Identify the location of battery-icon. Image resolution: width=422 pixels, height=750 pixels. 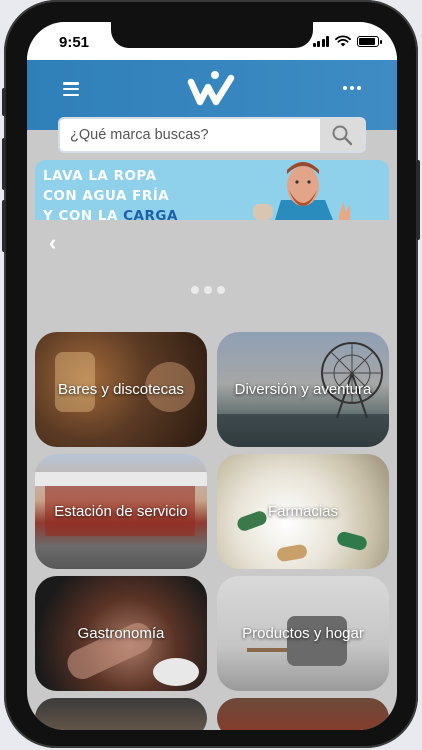
(369, 41).